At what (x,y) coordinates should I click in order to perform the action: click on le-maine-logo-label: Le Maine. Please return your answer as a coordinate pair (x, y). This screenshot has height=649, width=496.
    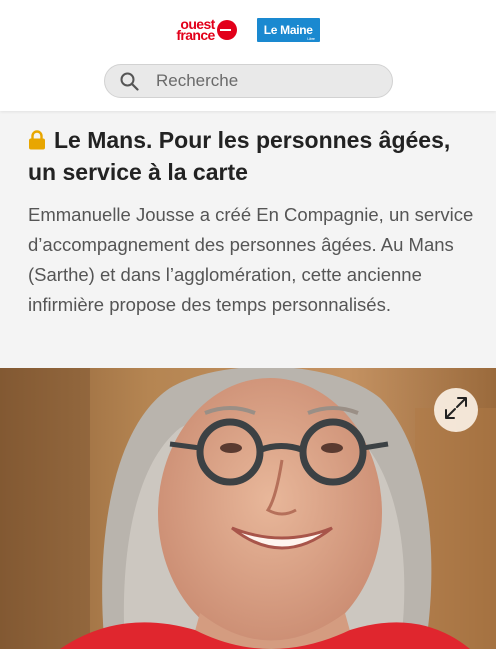
    Looking at the image, I should click on (288, 30).